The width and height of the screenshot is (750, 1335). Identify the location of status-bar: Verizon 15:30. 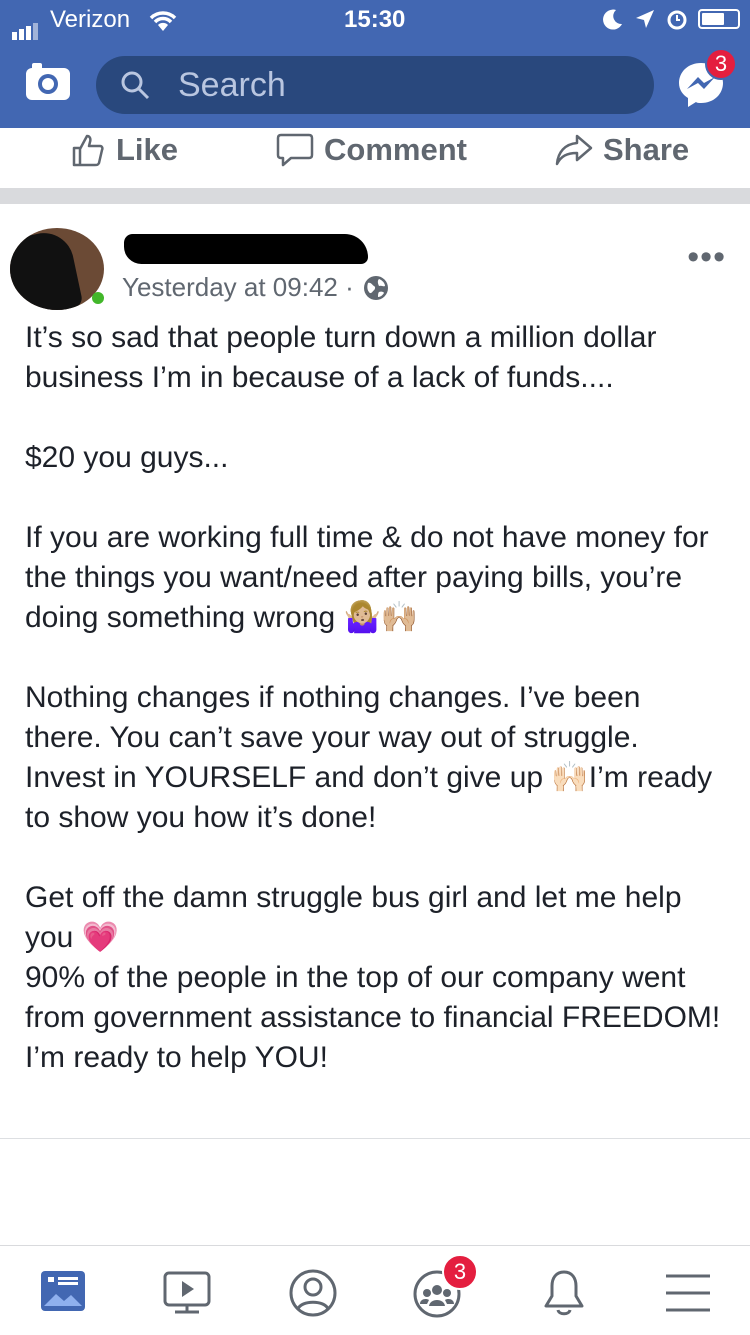
(375, 20).